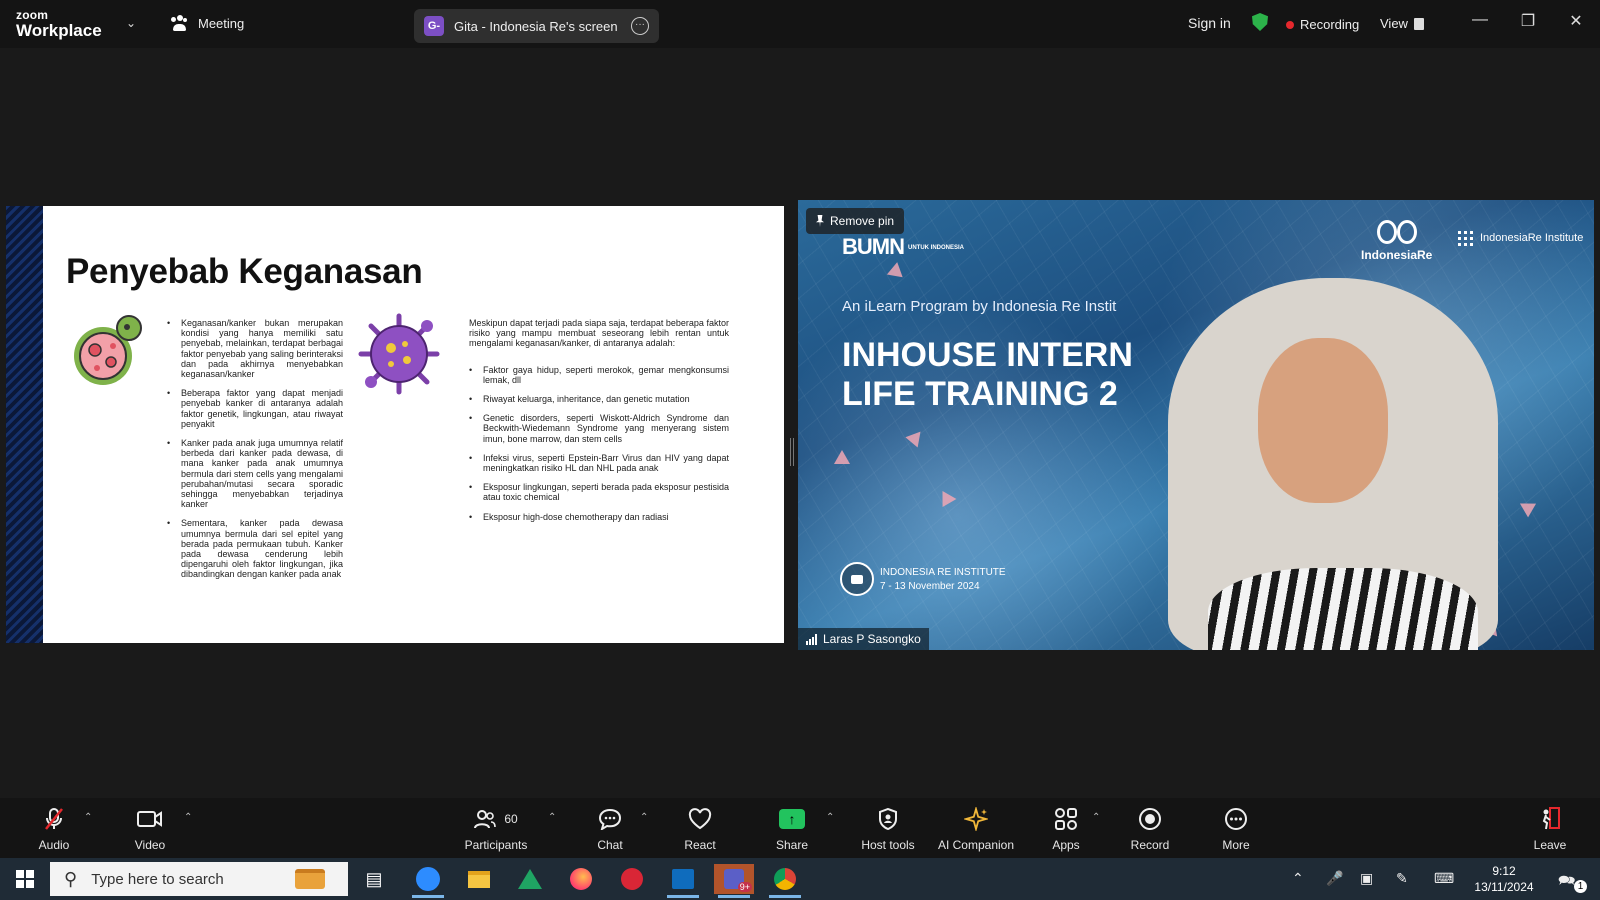  Describe the element at coordinates (644, 817) in the screenshot. I see `chat-options-caret-icon: ⌃` at that location.